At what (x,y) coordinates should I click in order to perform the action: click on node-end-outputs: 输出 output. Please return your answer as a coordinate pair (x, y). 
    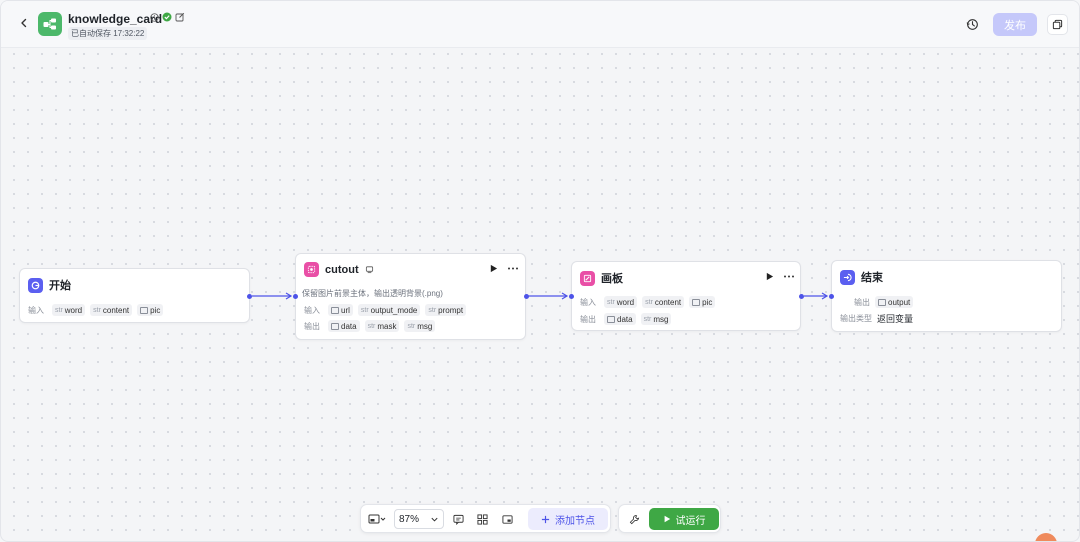
    Looking at the image, I should click on (884, 302).